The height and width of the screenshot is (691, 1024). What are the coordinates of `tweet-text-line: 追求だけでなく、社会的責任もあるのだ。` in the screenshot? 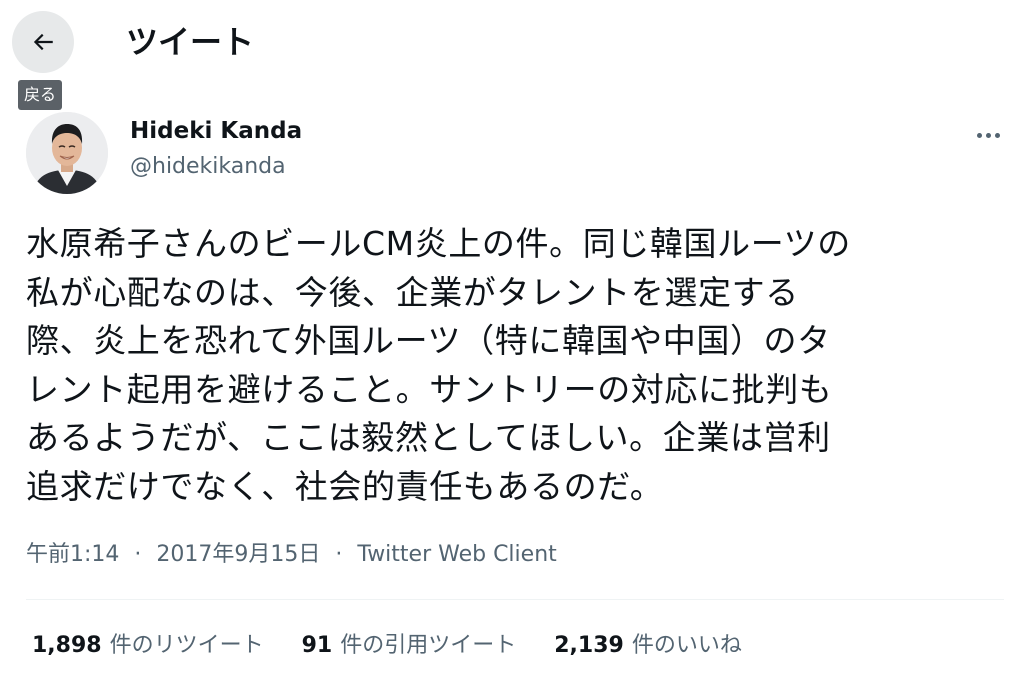 It's located at (345, 486).